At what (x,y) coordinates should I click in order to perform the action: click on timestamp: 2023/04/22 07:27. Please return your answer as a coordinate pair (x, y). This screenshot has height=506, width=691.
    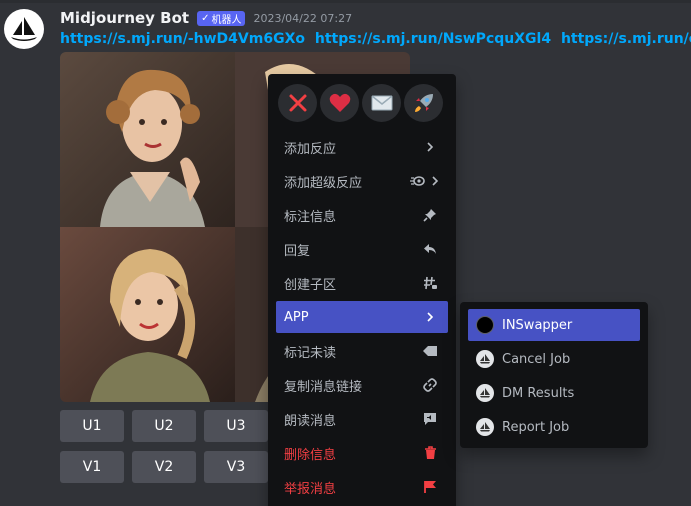
    Looking at the image, I should click on (303, 18).